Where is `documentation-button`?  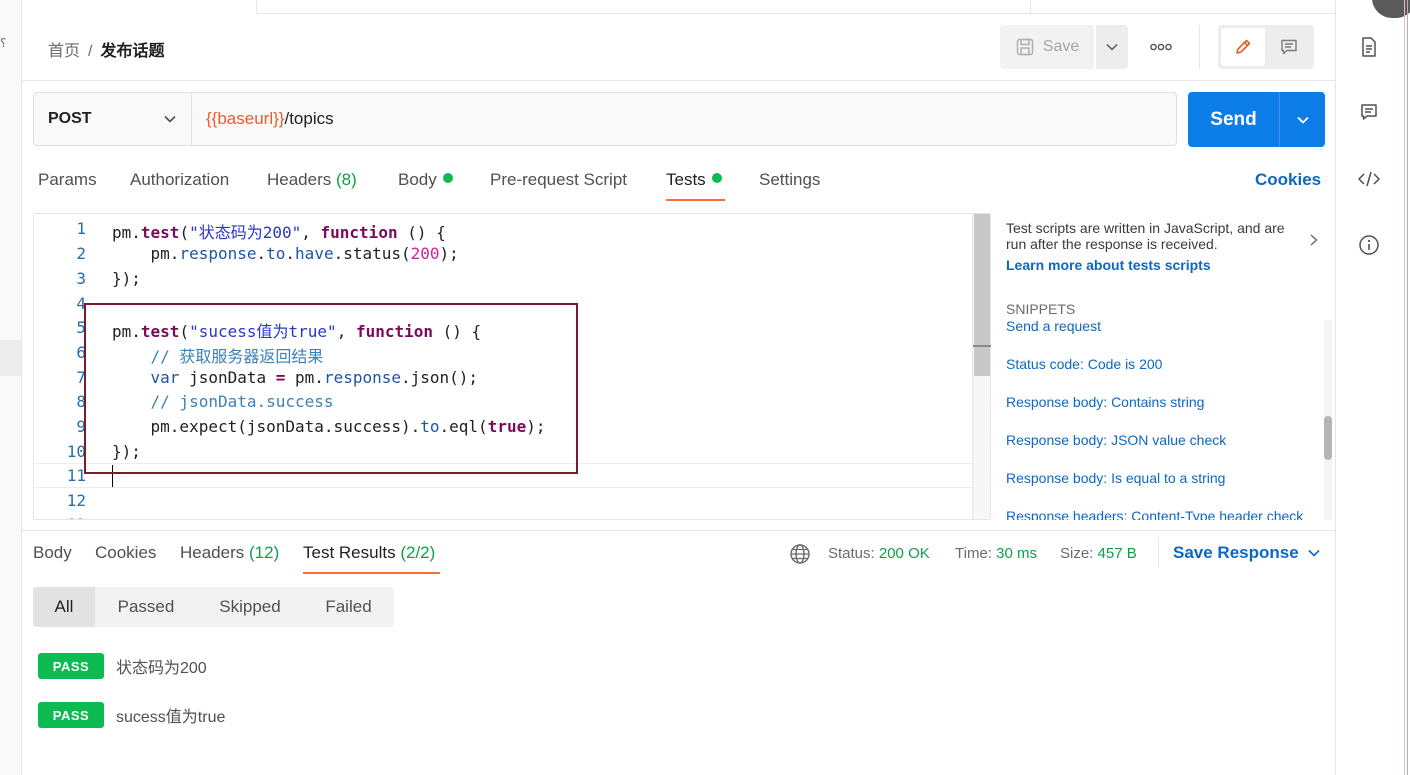 documentation-button is located at coordinates (1369, 47).